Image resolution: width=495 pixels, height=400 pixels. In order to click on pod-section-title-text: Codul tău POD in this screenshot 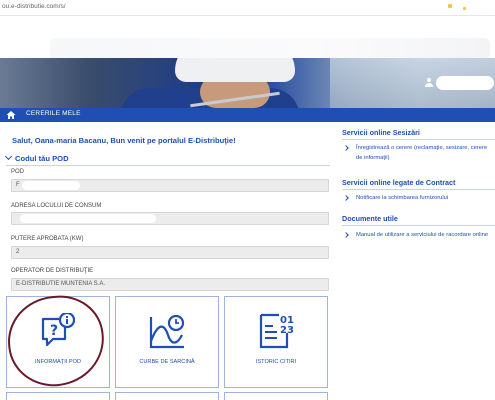, I will do `click(42, 158)`.